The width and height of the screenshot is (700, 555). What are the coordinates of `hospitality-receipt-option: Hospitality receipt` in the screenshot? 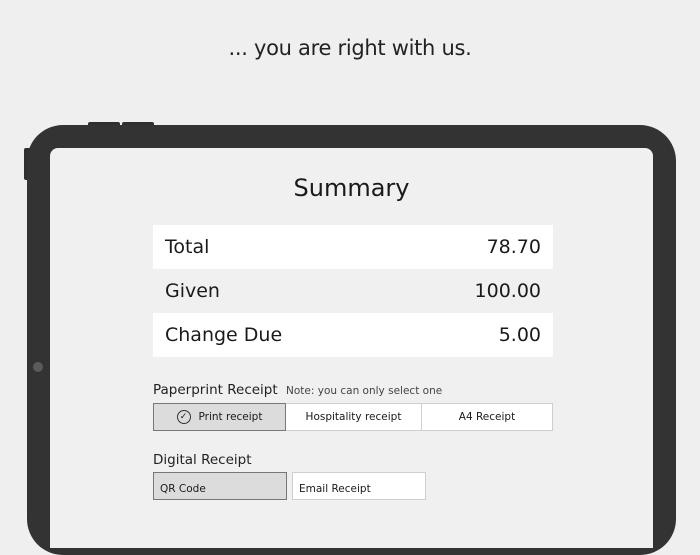 It's located at (354, 417).